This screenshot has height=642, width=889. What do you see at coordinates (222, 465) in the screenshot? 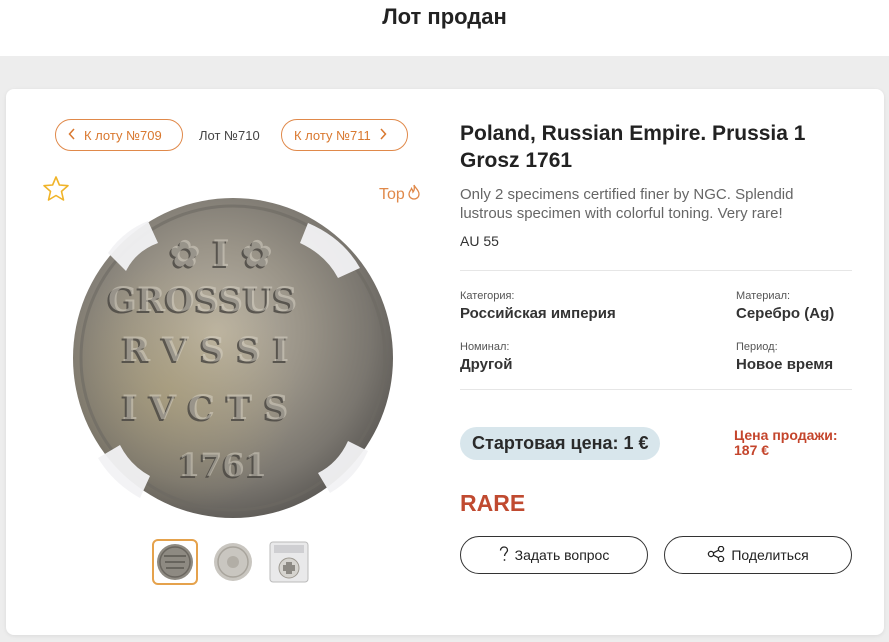
I see `svg-text: 1761` at bounding box center [222, 465].